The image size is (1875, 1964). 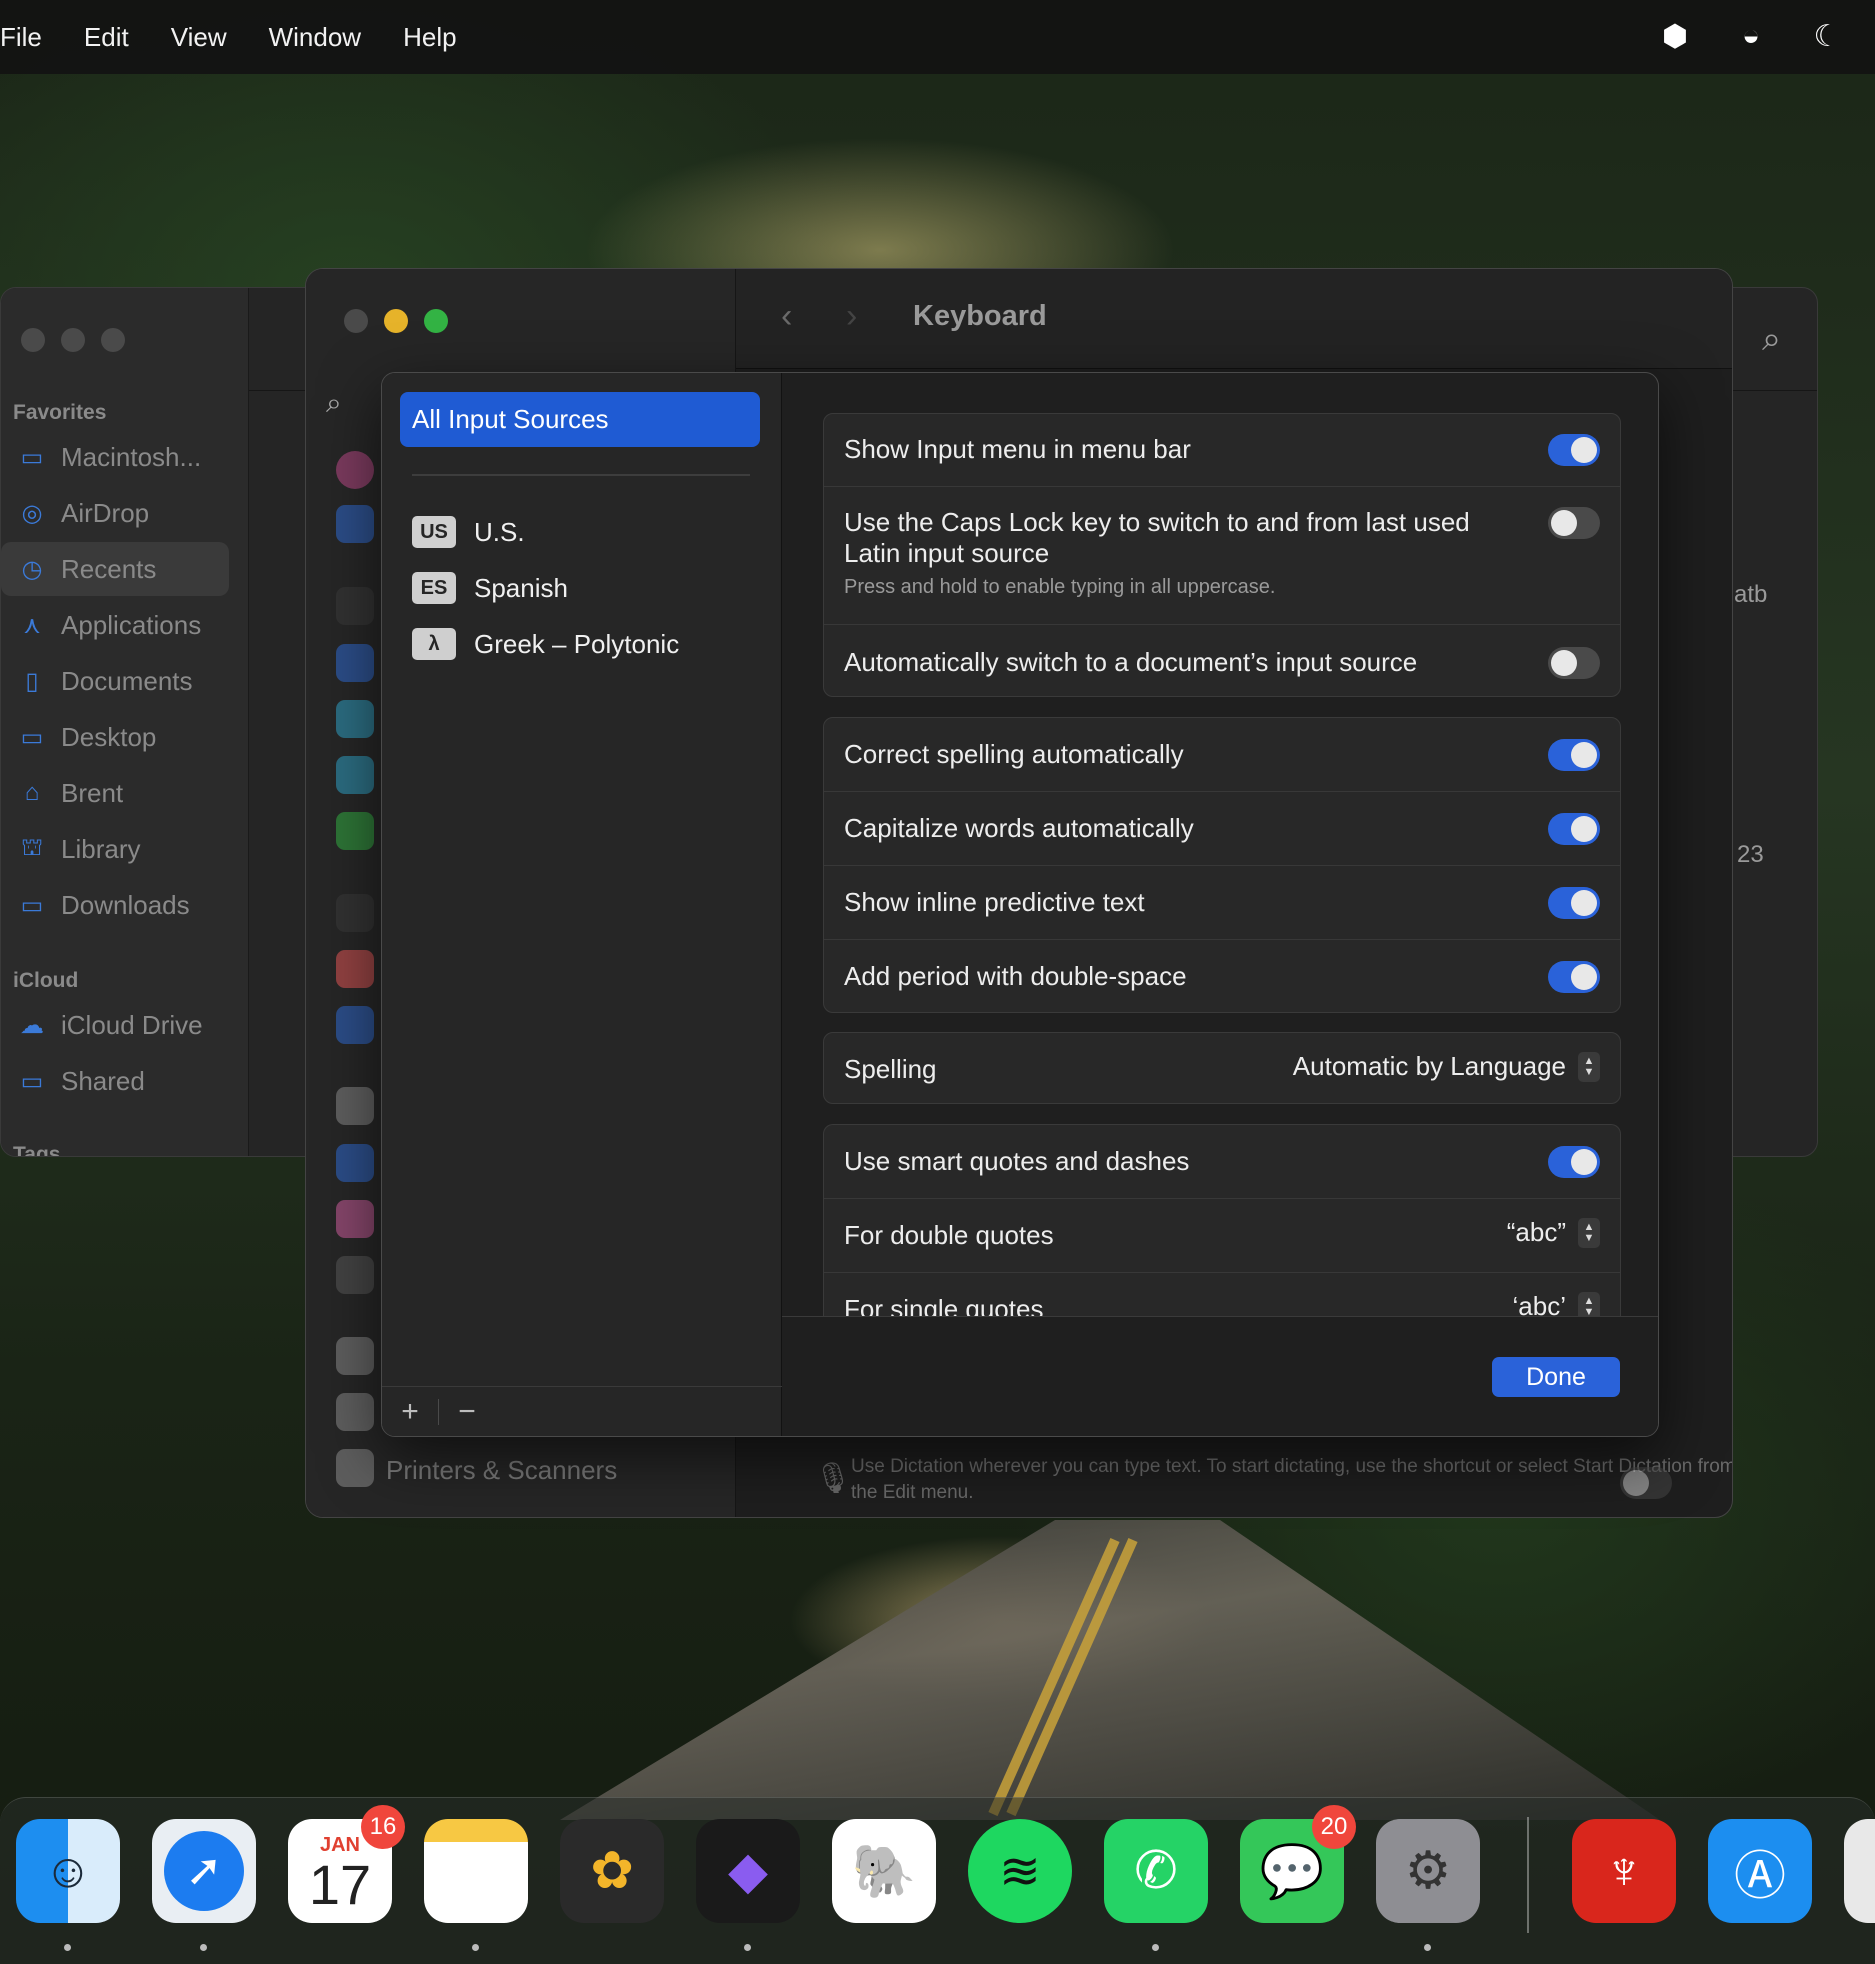 What do you see at coordinates (1222, 1236) in the screenshot?
I see `double-quotes-row: For double quotes “abc” ▲ ▼` at bounding box center [1222, 1236].